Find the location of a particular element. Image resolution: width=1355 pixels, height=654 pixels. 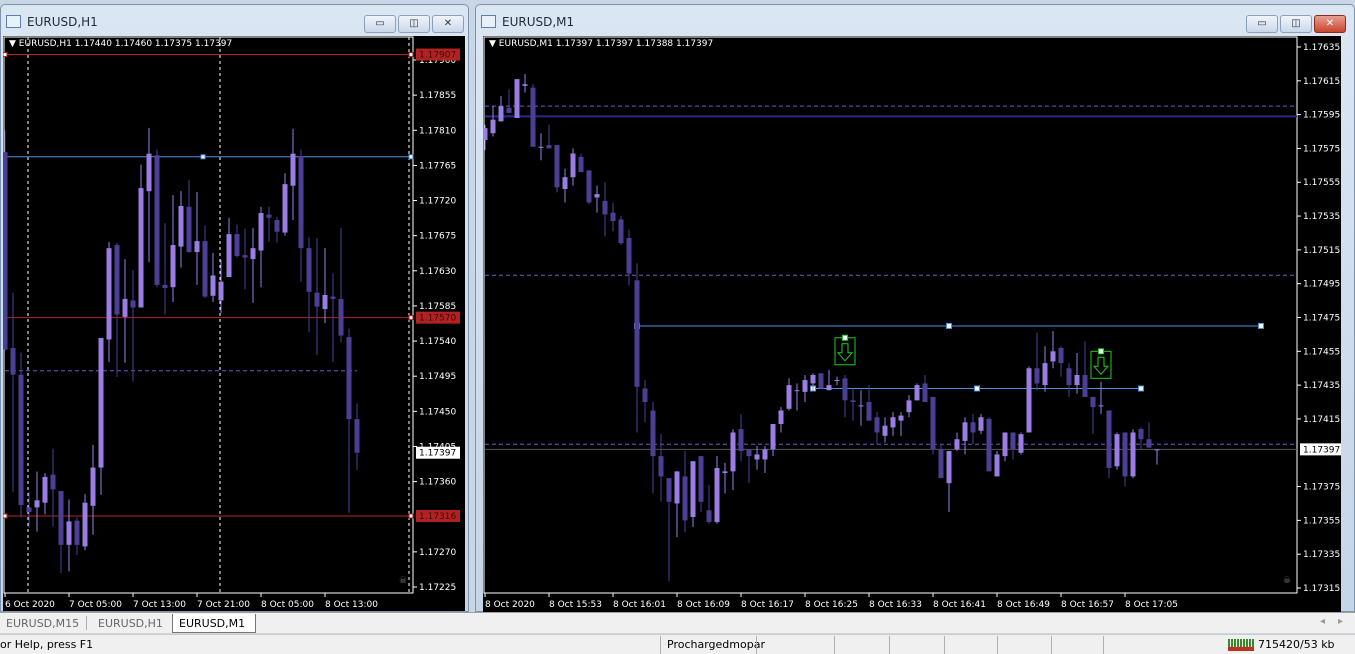

y-tick-label: 1.17595 is located at coordinates (1321, 116).